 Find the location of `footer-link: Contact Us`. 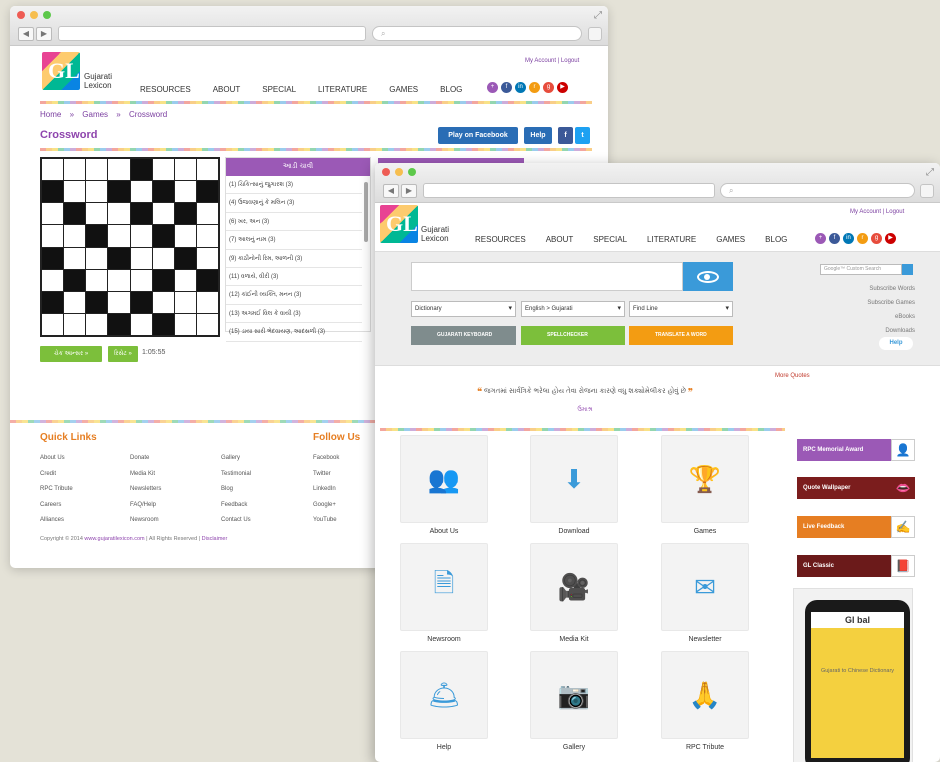

footer-link: Contact Us is located at coordinates (236, 521).